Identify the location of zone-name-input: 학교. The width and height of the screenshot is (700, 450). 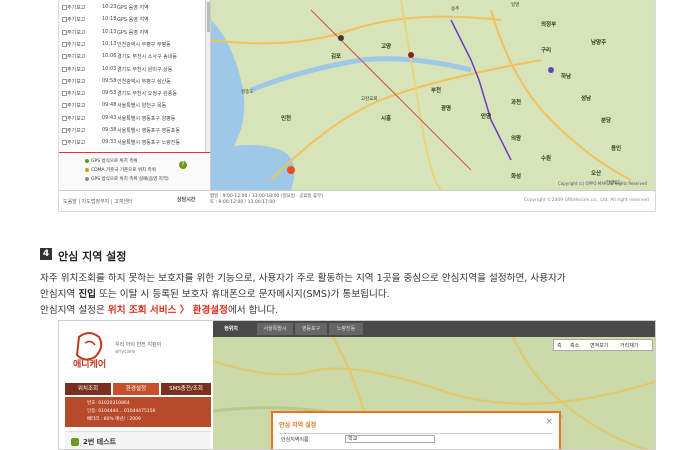
(390, 439).